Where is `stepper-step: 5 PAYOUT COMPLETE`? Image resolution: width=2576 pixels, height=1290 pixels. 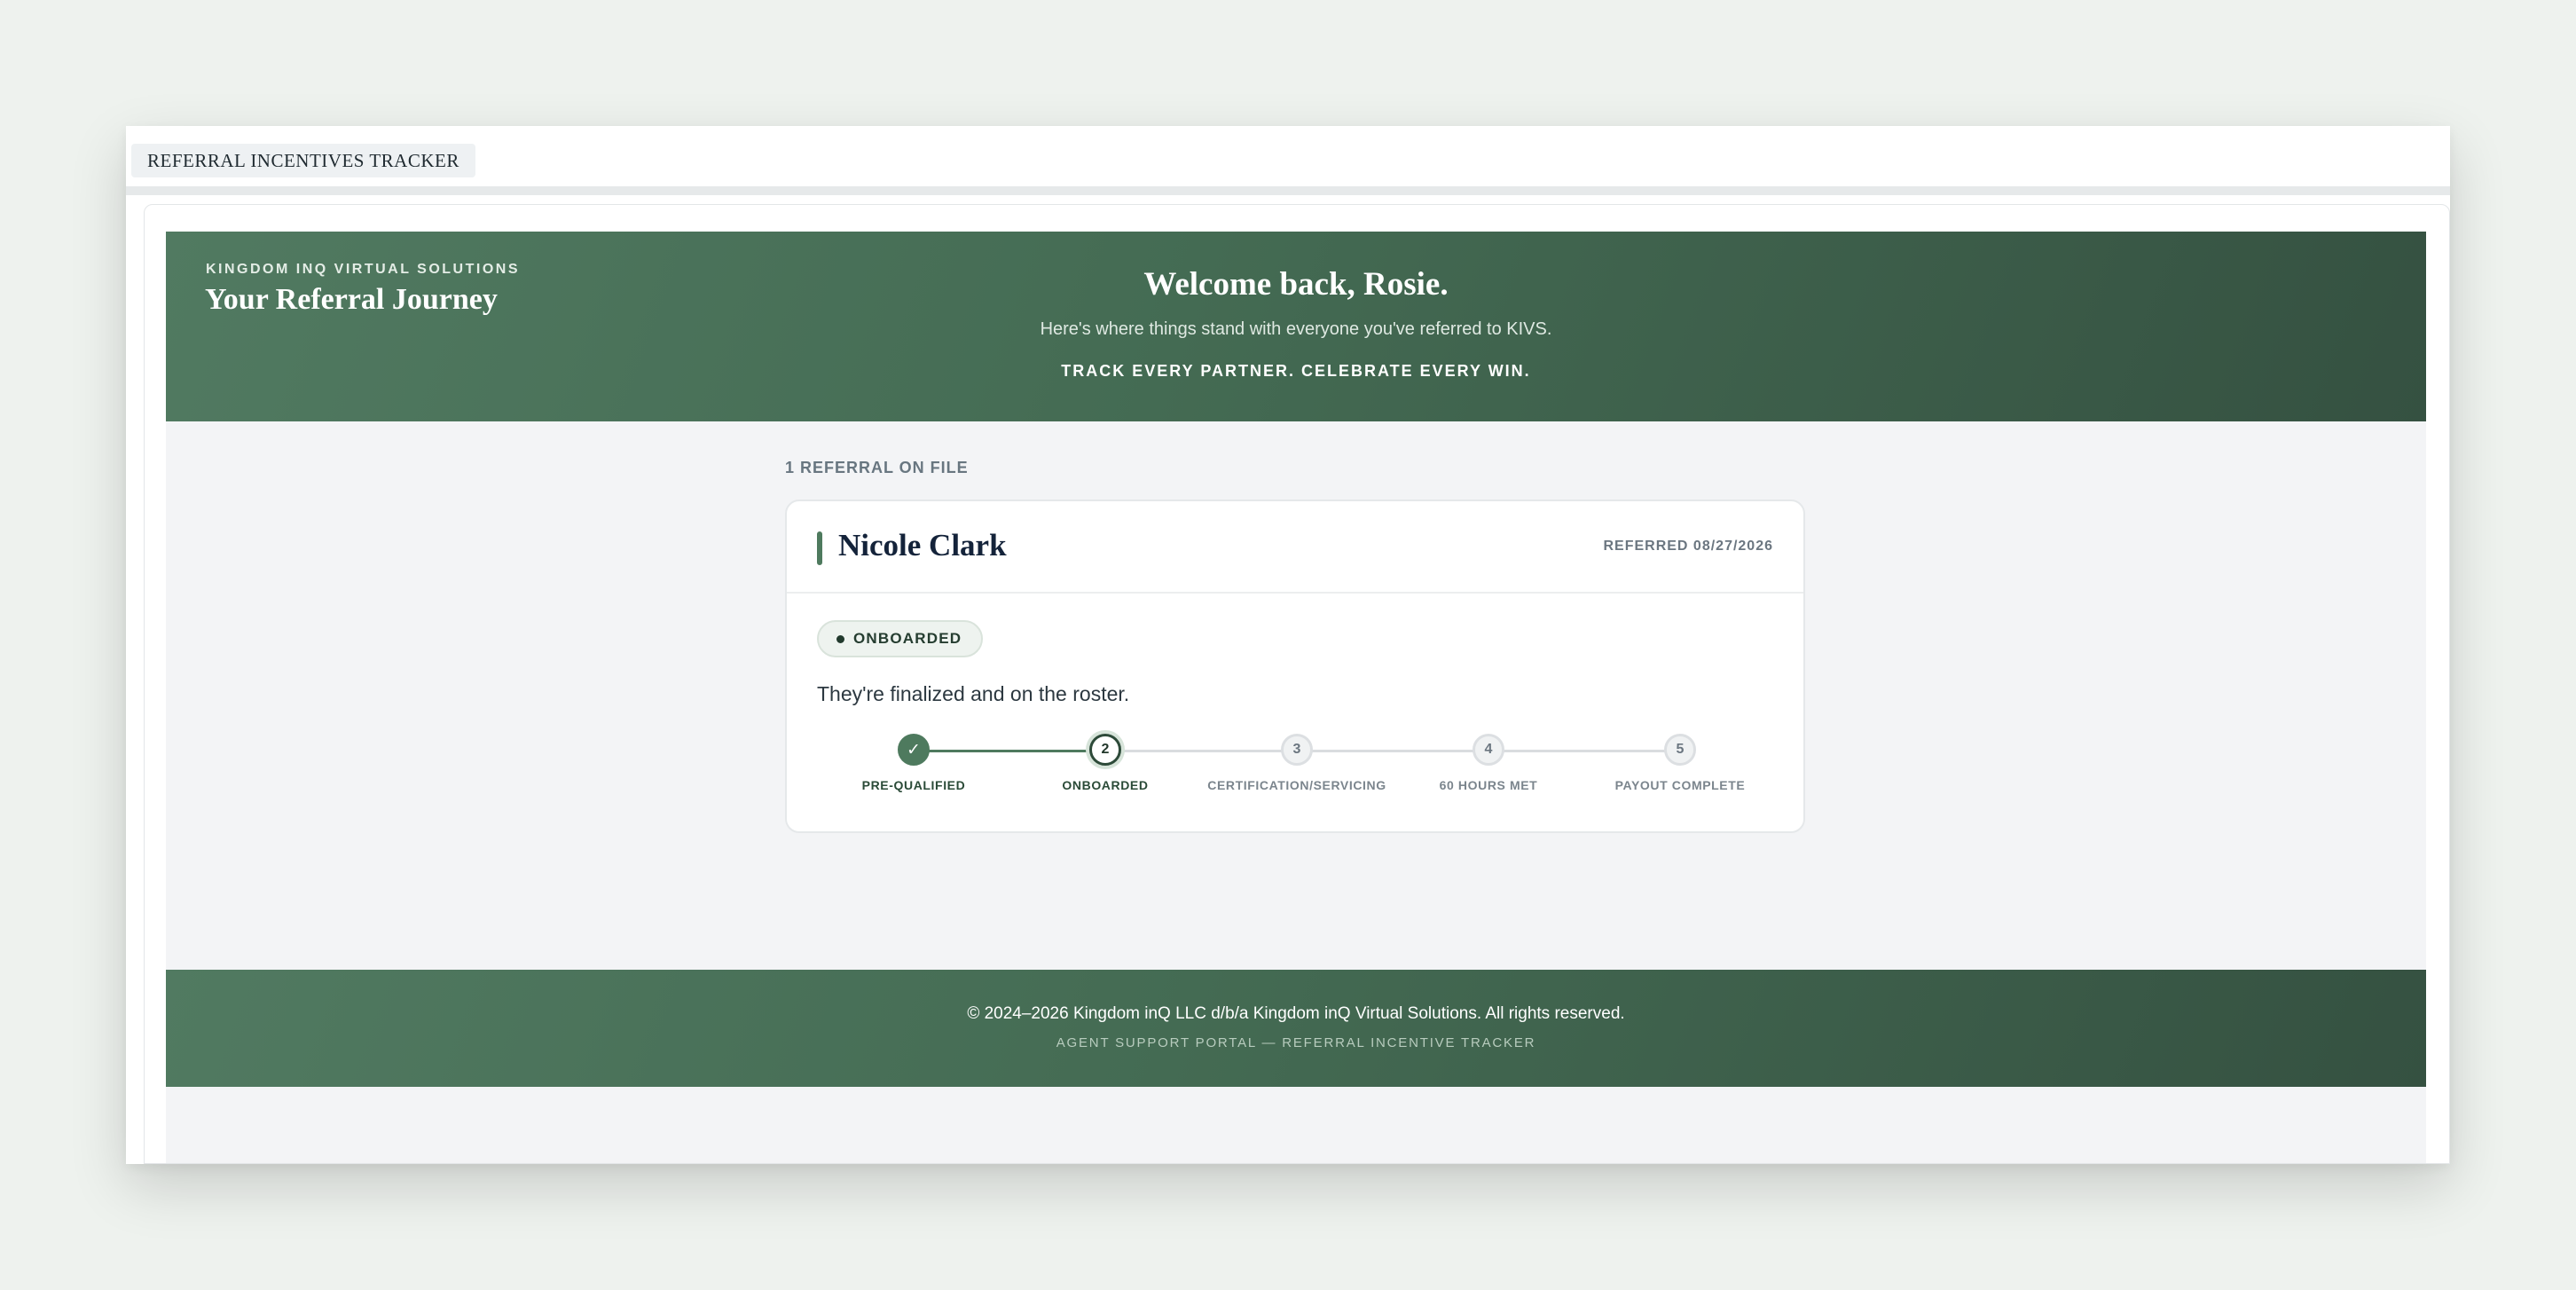 stepper-step: 5 PAYOUT COMPLETE is located at coordinates (1680, 763).